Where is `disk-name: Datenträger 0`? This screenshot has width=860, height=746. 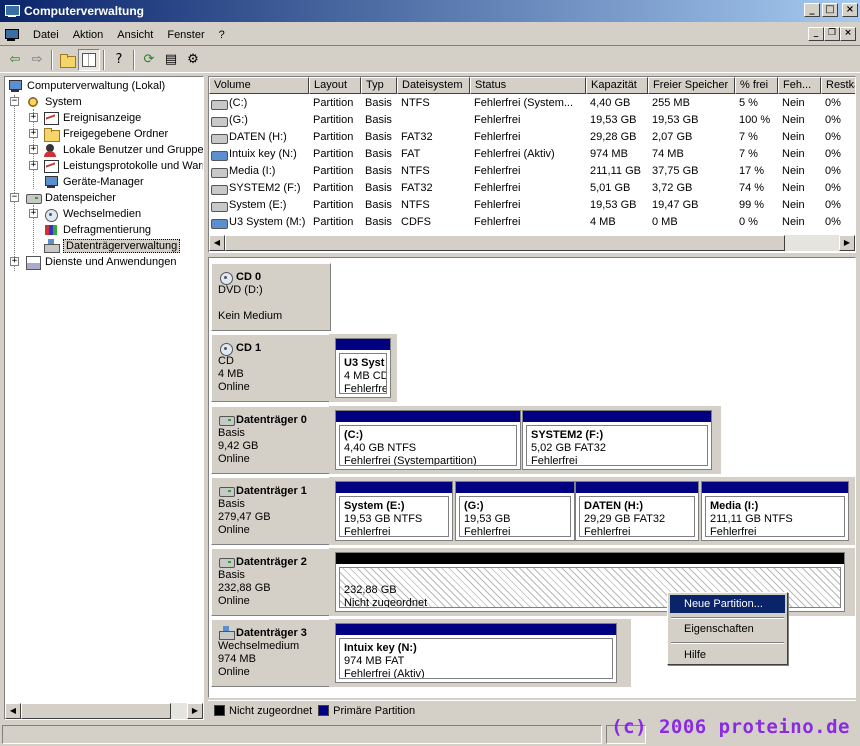 disk-name: Datenträger 0 is located at coordinates (271, 420).